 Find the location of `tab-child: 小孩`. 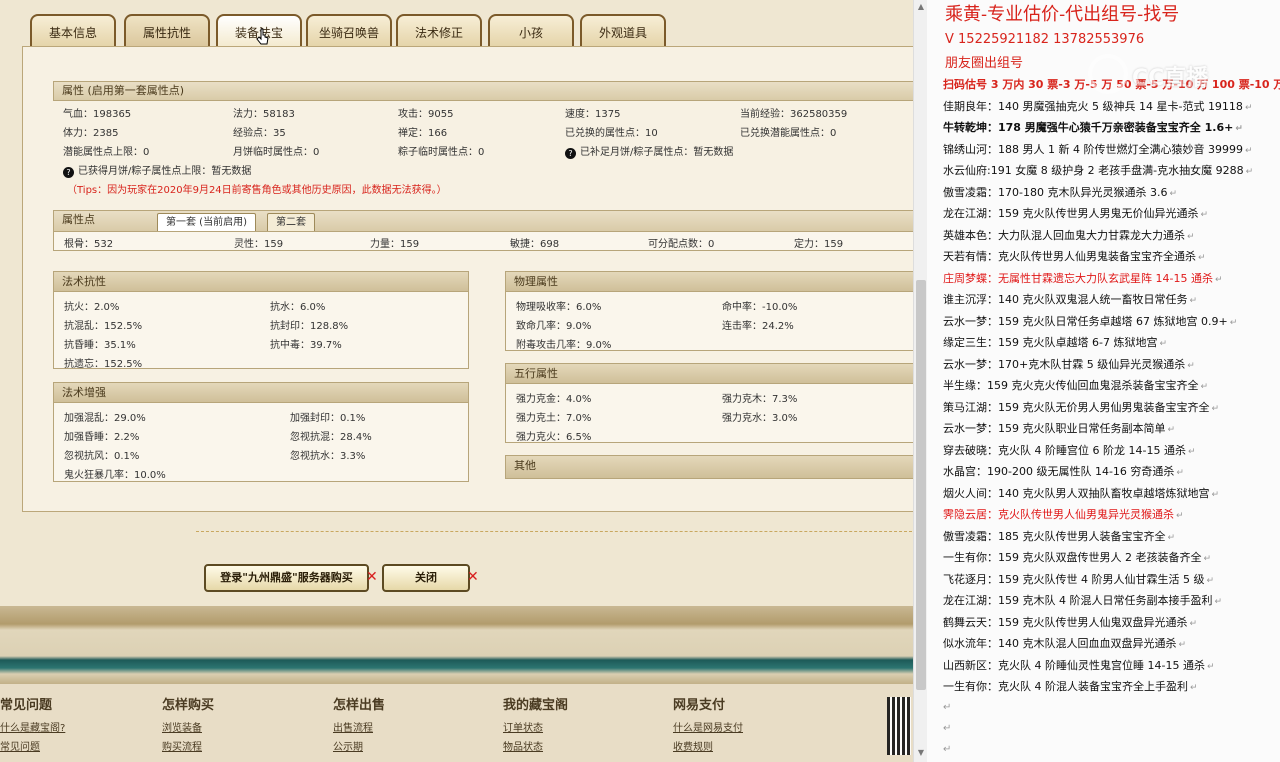

tab-child: 小孩 is located at coordinates (531, 31).